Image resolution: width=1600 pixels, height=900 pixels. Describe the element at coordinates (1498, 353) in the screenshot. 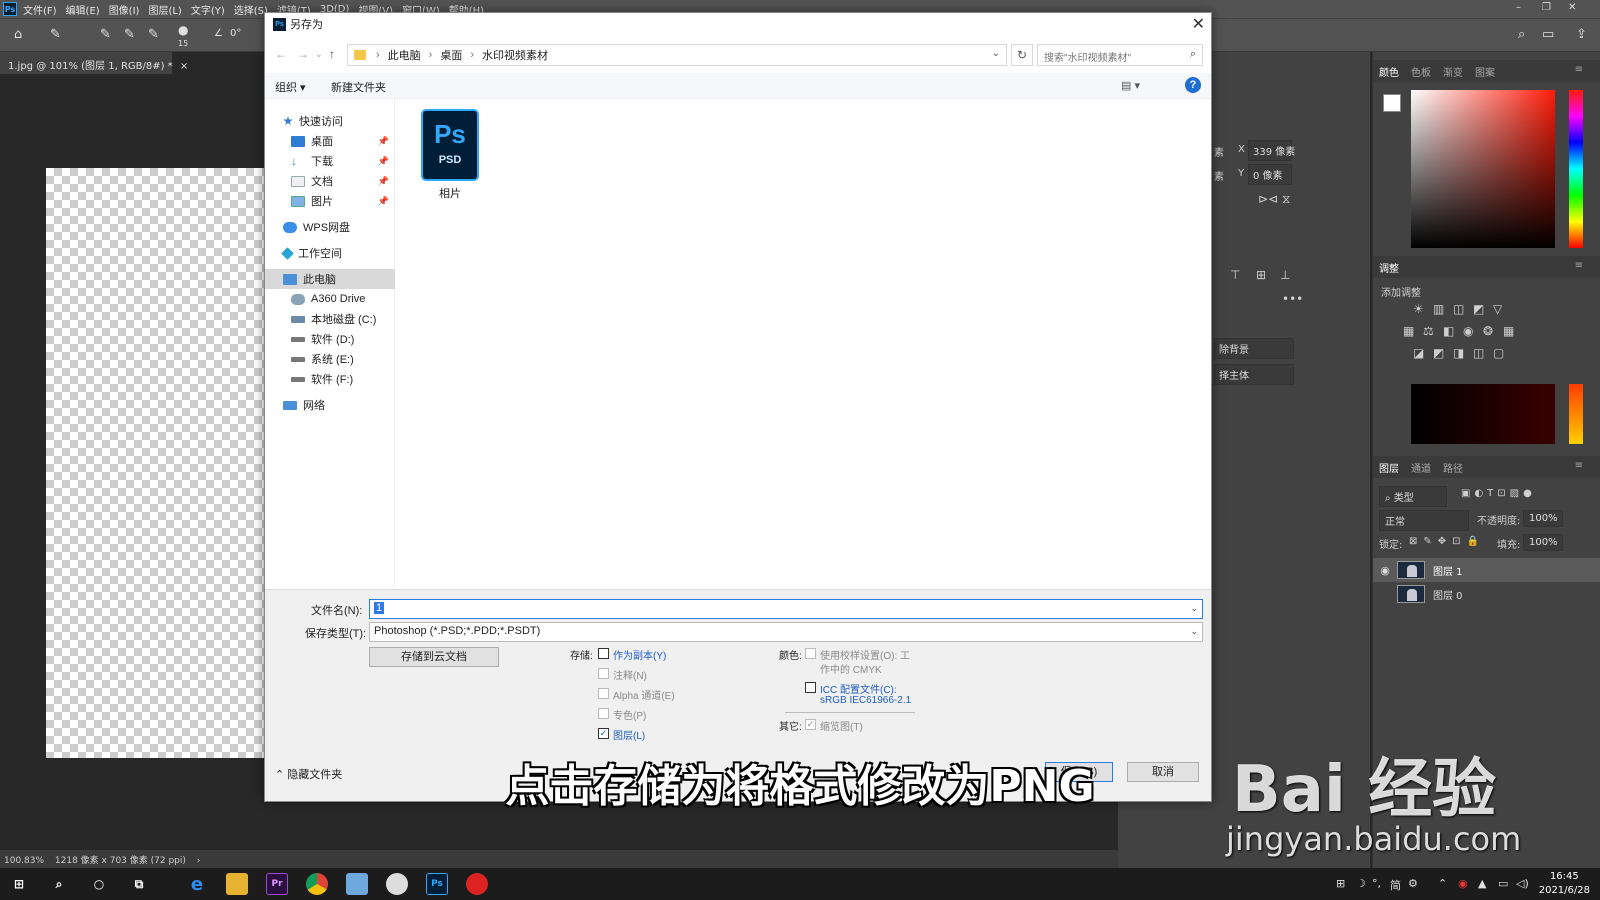

I see `selective-color-icon: ▢` at that location.